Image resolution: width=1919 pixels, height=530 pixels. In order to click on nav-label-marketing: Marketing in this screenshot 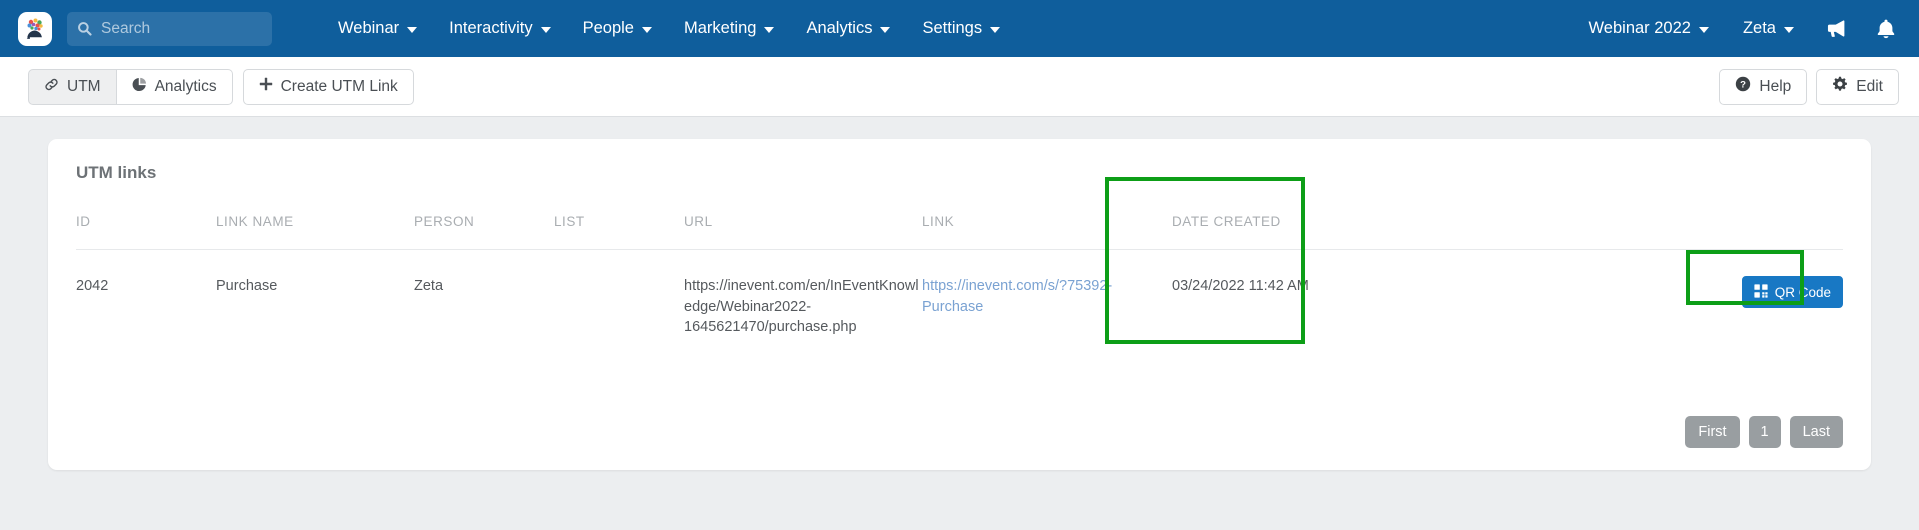, I will do `click(720, 28)`.